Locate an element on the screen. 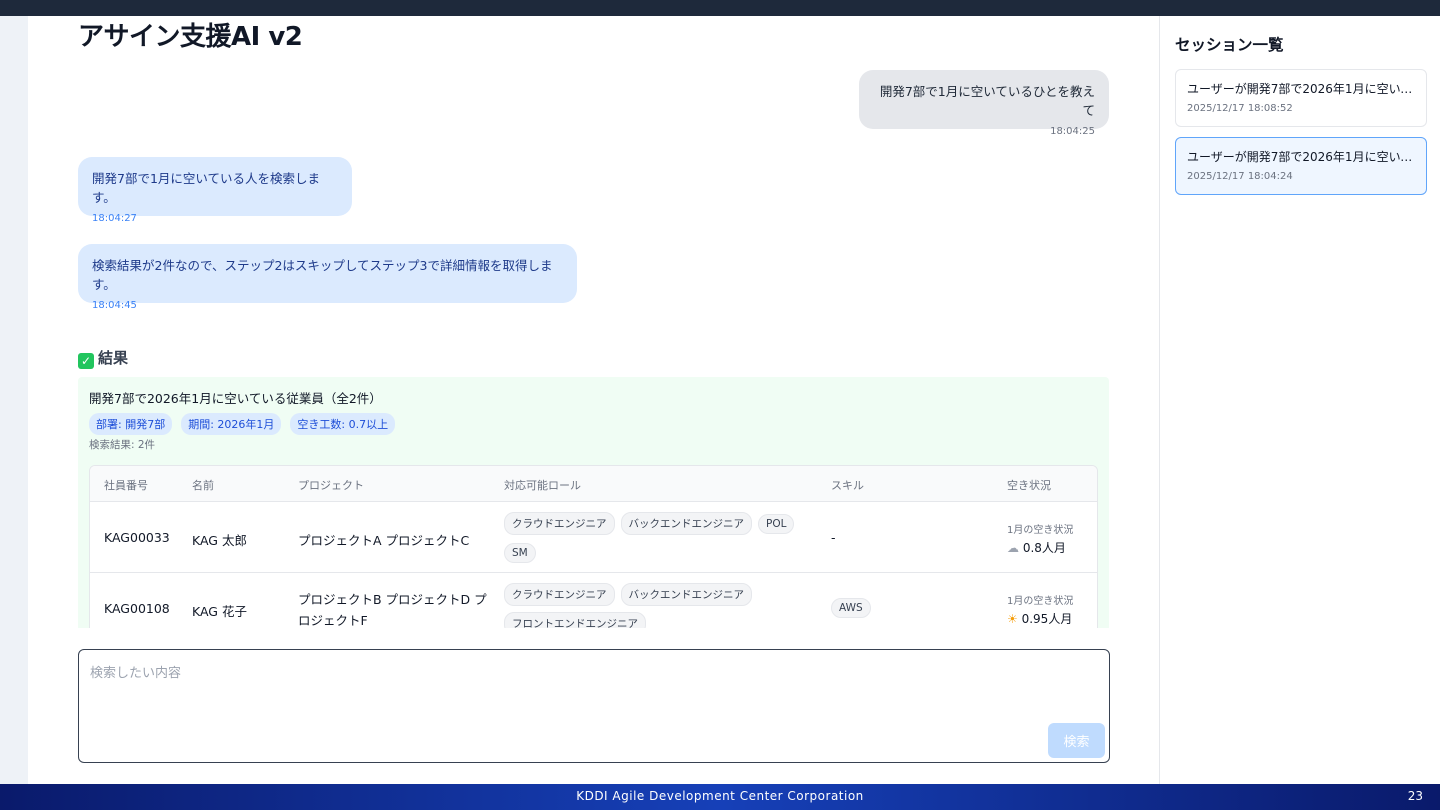  session-date: 2025/12/17 18:04:24 is located at coordinates (1240, 176).